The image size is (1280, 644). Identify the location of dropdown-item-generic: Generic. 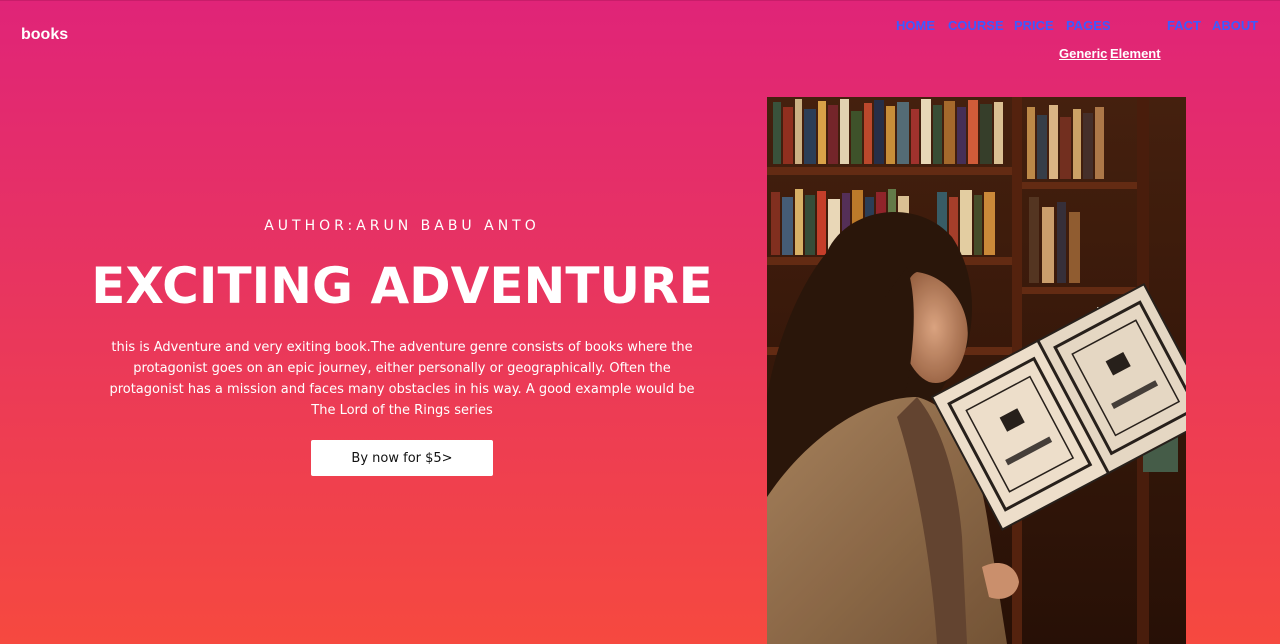
(1083, 54).